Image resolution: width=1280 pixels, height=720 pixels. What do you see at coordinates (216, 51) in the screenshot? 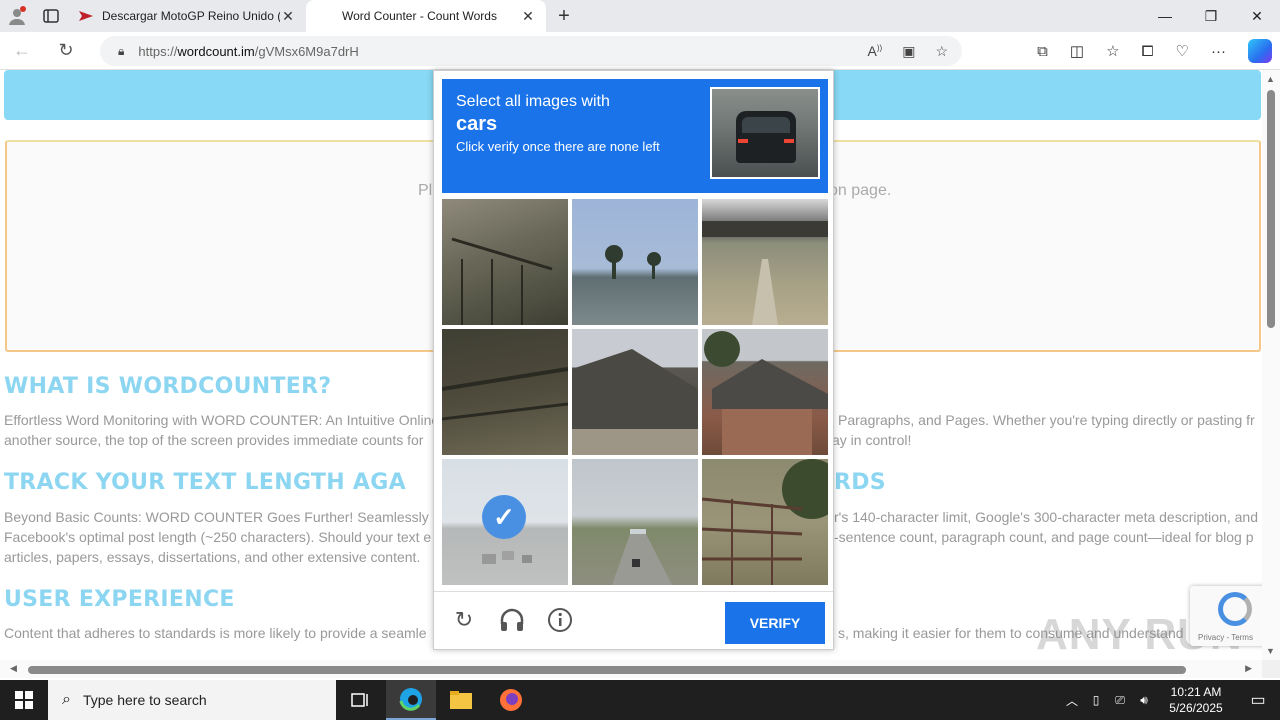
I see `url-host: wordcount.im` at bounding box center [216, 51].